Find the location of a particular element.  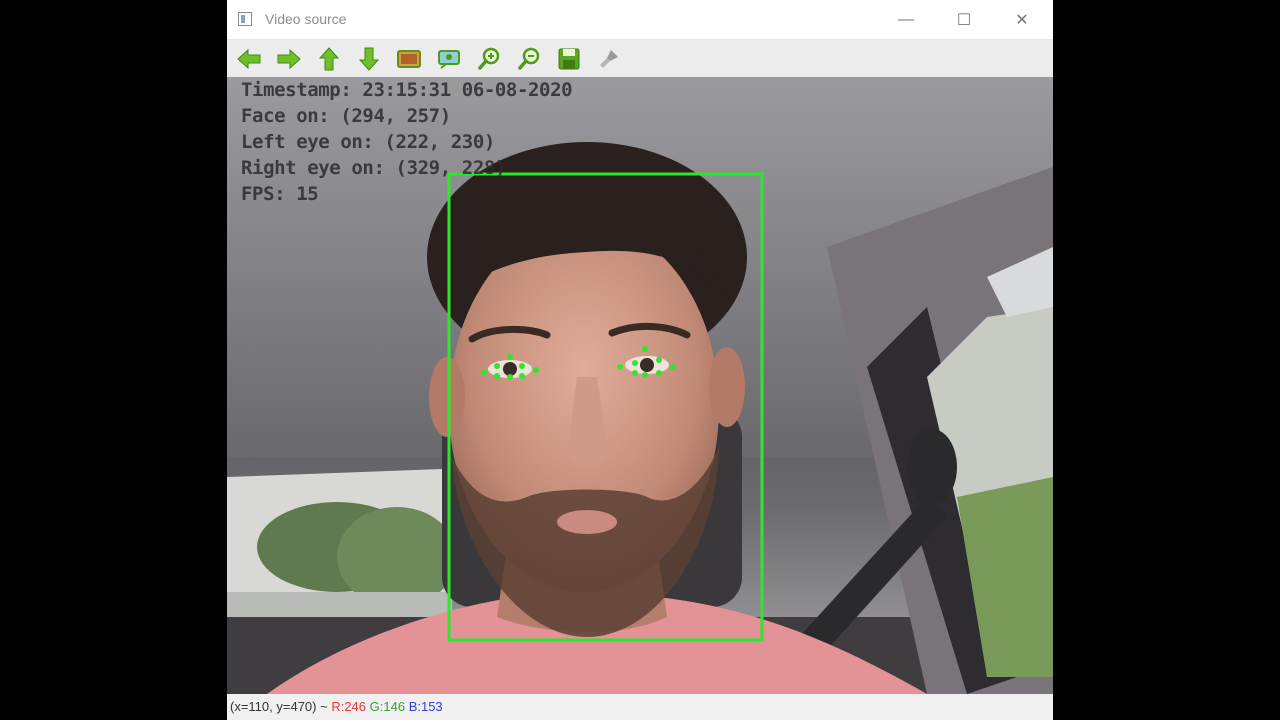

zoom-out-button is located at coordinates (529, 59).